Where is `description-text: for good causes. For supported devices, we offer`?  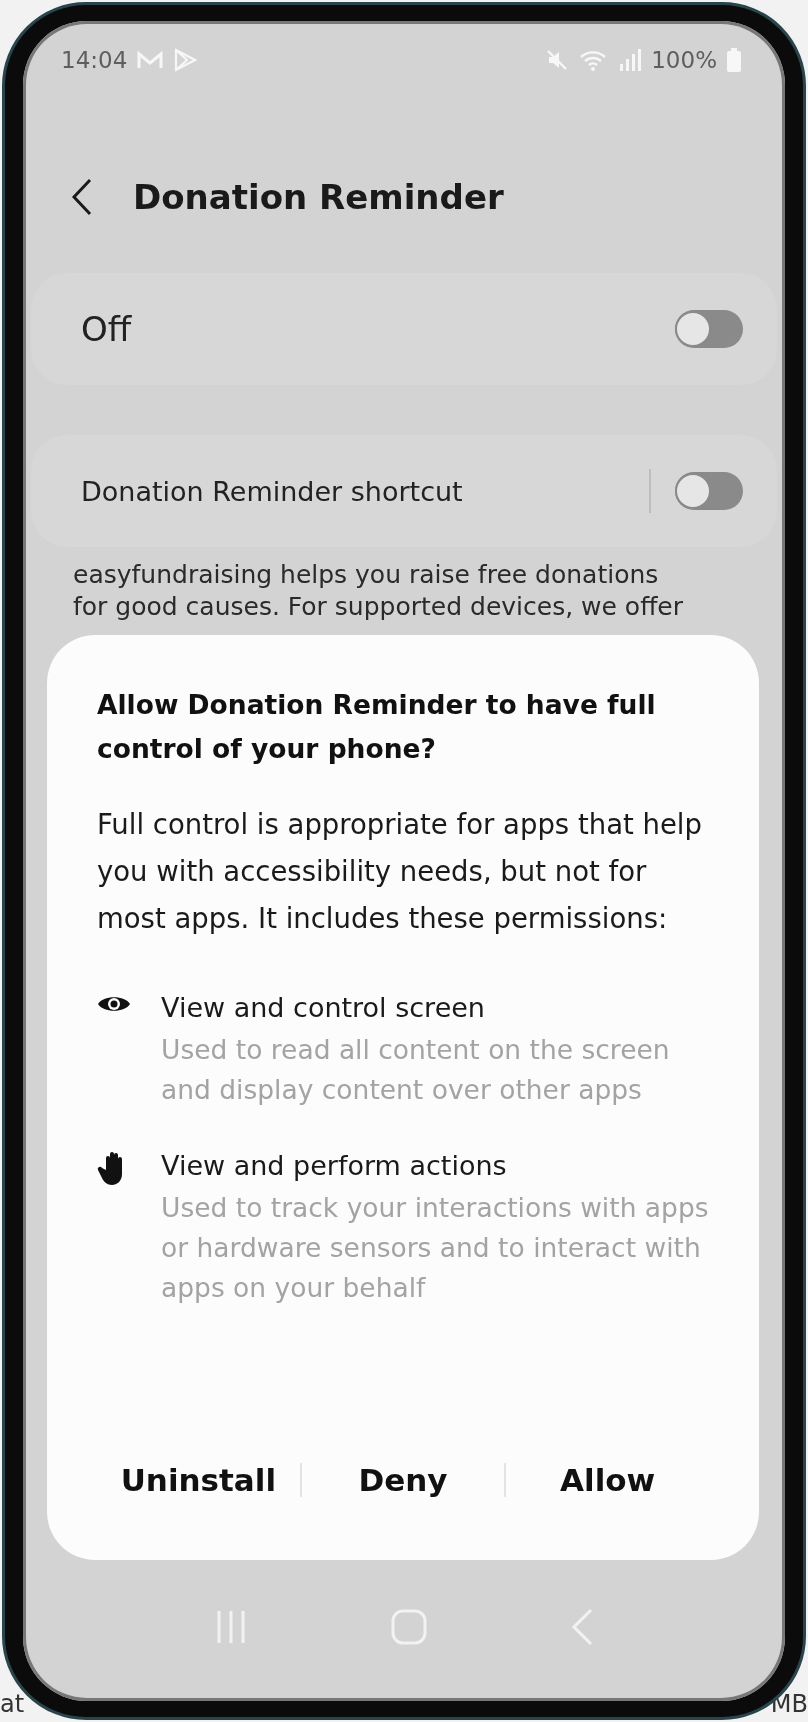
description-text: for good causes. For supported devices, we offer is located at coordinates (378, 607).